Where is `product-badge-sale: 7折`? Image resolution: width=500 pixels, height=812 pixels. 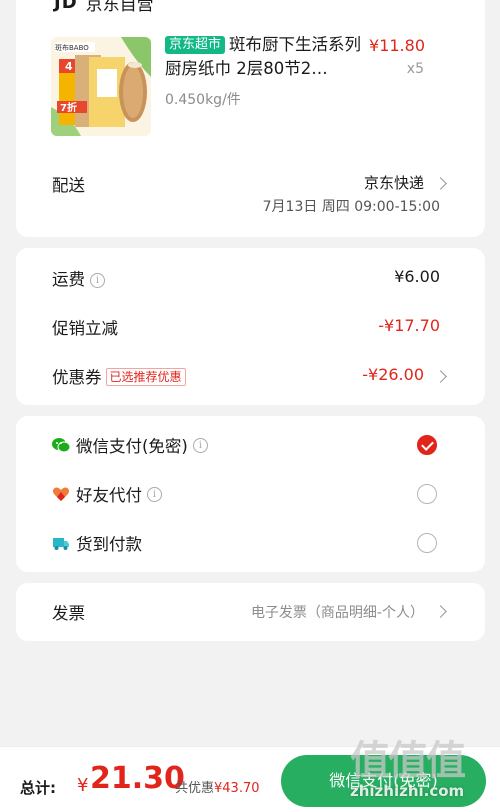 product-badge-sale: 7折 is located at coordinates (68, 107).